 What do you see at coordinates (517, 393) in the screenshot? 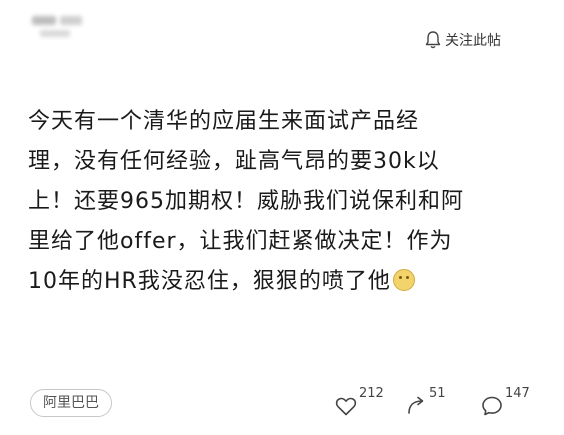
I see `comment-count: 147` at bounding box center [517, 393].